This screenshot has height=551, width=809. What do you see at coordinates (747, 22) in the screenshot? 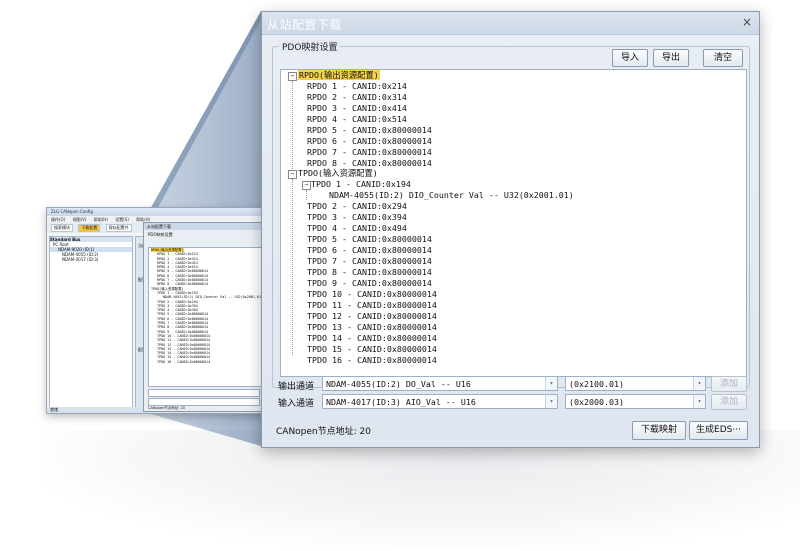
I see `close-icon: ×` at bounding box center [747, 22].